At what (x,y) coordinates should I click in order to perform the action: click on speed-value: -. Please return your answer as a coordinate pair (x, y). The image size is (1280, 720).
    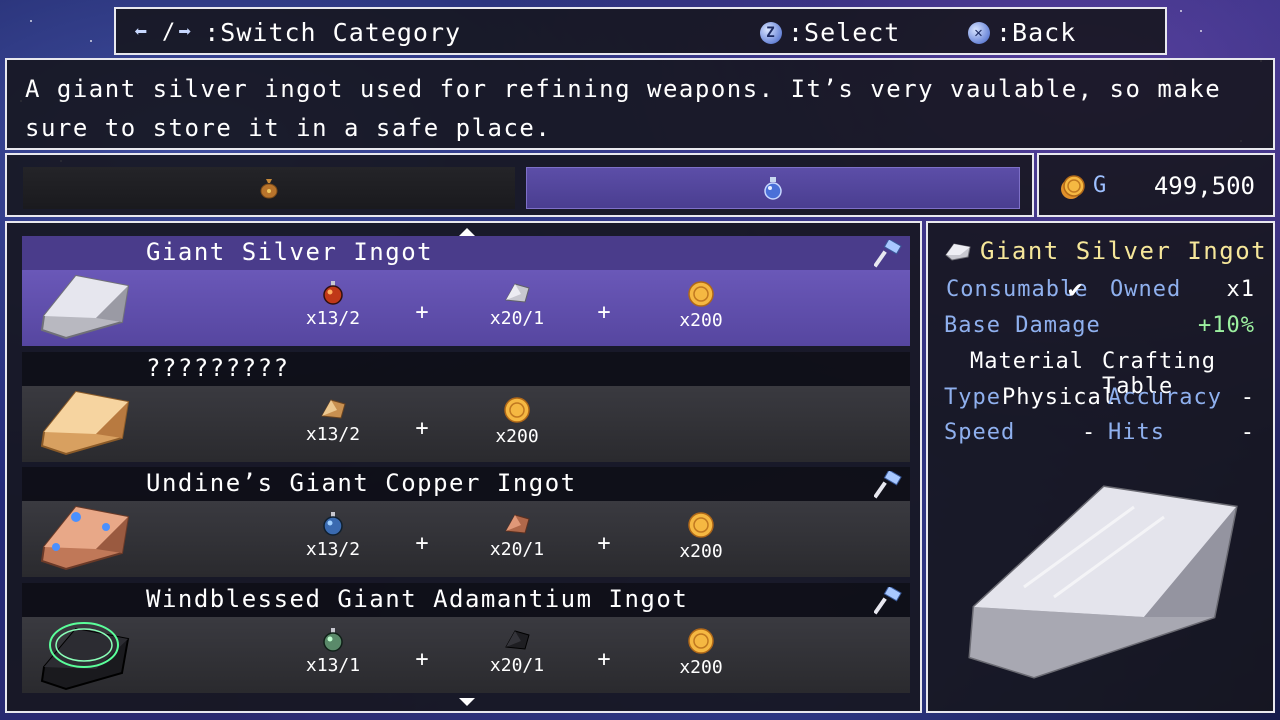
    Looking at the image, I should click on (1089, 432).